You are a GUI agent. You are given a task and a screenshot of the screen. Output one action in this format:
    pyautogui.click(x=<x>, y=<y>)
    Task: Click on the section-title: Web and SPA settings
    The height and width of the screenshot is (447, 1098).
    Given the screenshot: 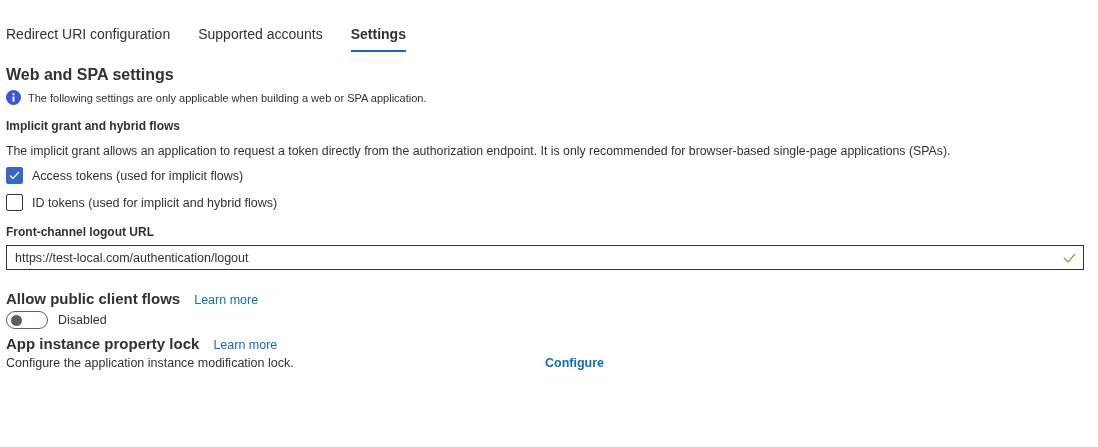 What is the action you would take?
    pyautogui.click(x=90, y=75)
    